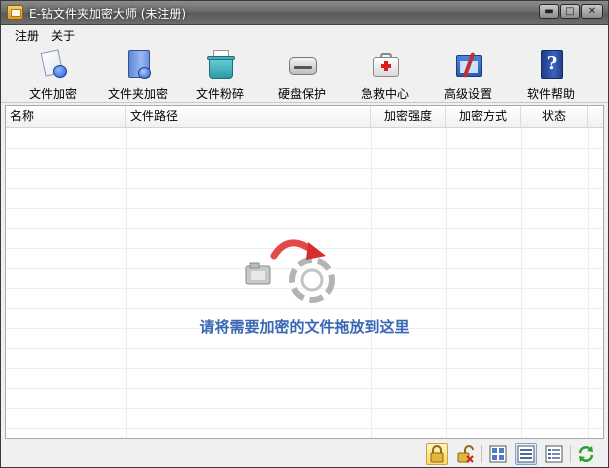 Image resolution: width=609 pixels, height=468 pixels. What do you see at coordinates (108, 14) in the screenshot?
I see `window-title: E-钻文件夹加密大师 (未注册)` at bounding box center [108, 14].